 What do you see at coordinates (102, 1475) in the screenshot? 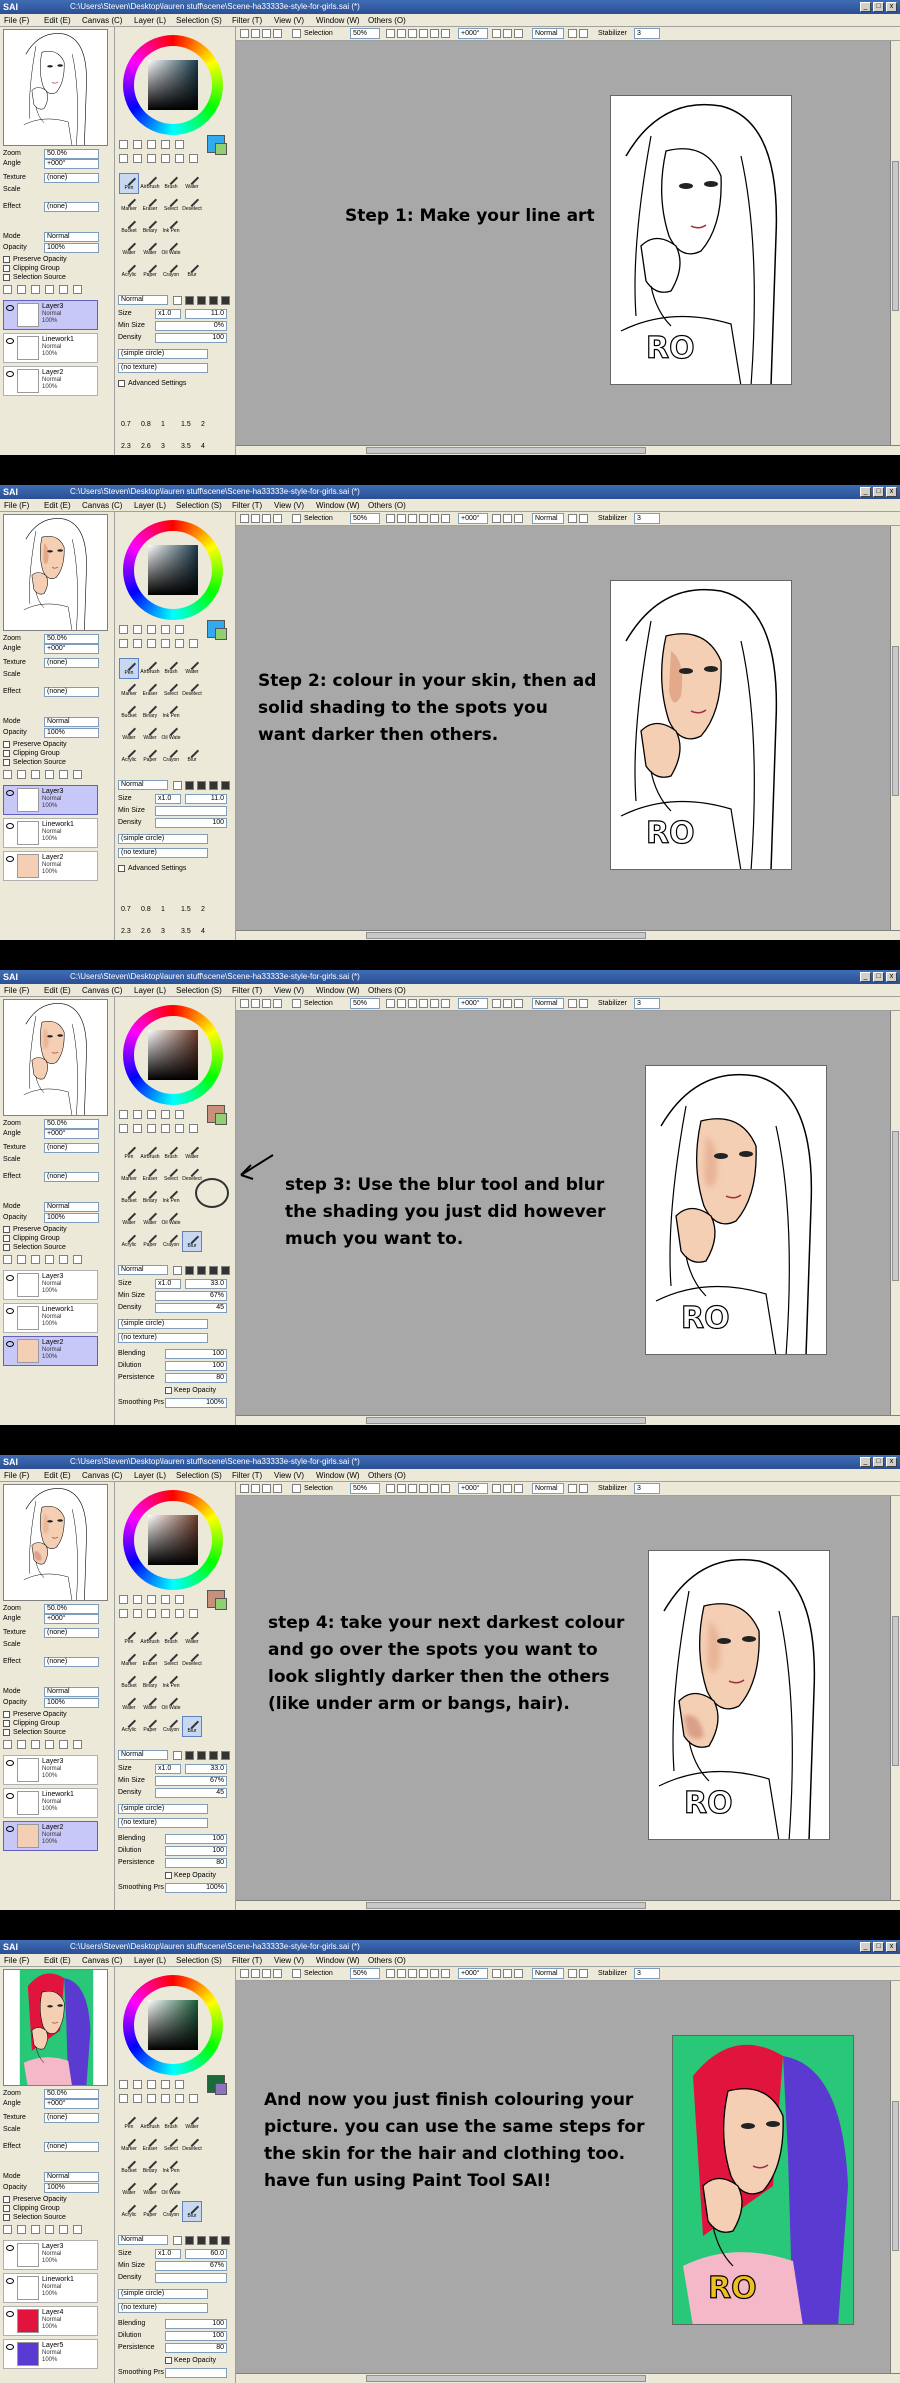
I see `menu-item-2: Canvas (C)` at bounding box center [102, 1475].